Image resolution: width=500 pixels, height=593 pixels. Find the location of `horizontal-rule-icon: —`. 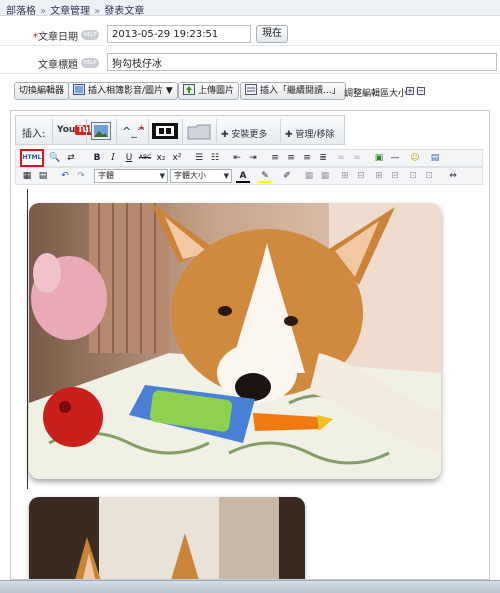

horizontal-rule-icon: — is located at coordinates (395, 158).